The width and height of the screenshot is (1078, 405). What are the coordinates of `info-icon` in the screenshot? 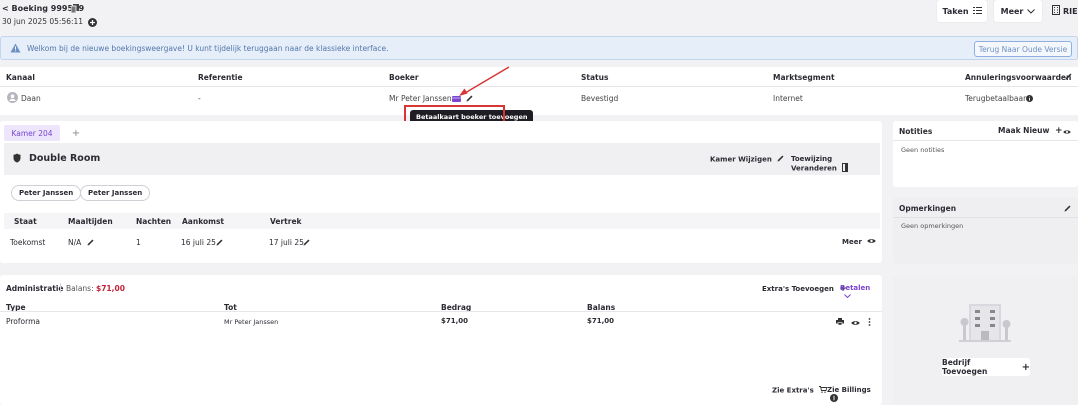 It's located at (1029, 99).